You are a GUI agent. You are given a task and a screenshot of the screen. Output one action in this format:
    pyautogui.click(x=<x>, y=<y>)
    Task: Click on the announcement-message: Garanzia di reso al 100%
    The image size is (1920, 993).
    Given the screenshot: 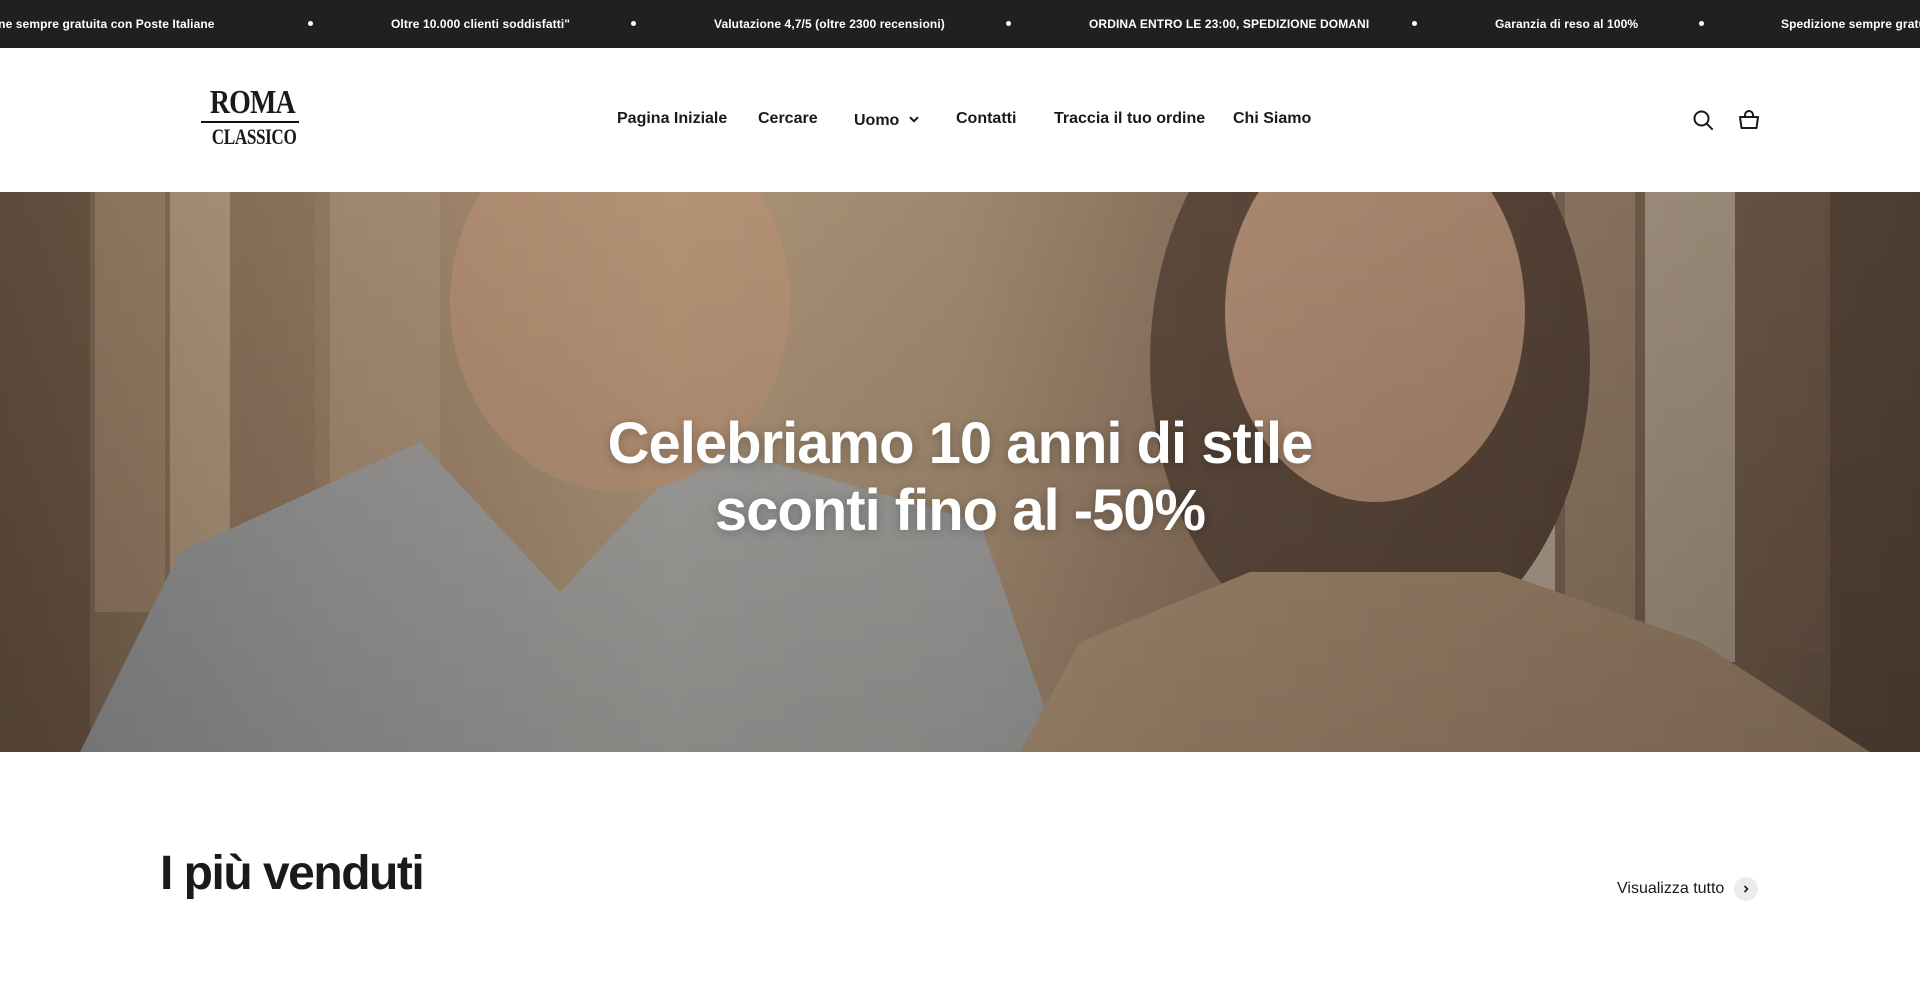 What is the action you would take?
    pyautogui.click(x=1567, y=24)
    